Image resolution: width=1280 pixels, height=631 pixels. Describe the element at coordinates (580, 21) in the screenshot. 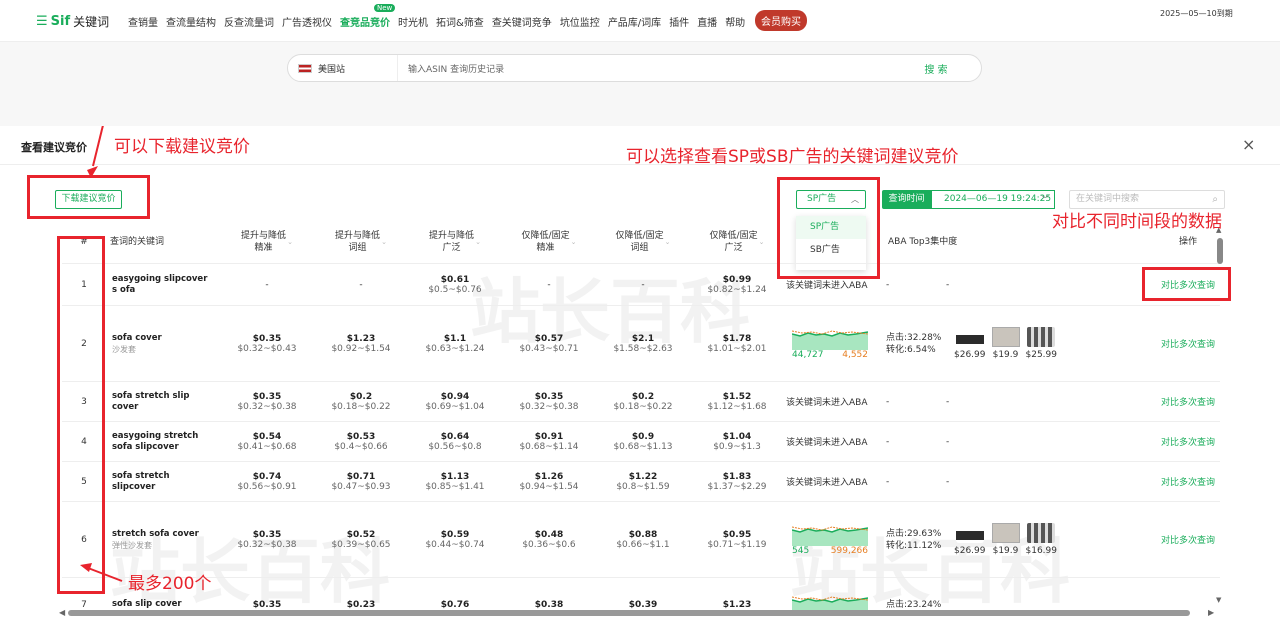

I see `nav-item-position-monitor: 坑位监控` at that location.